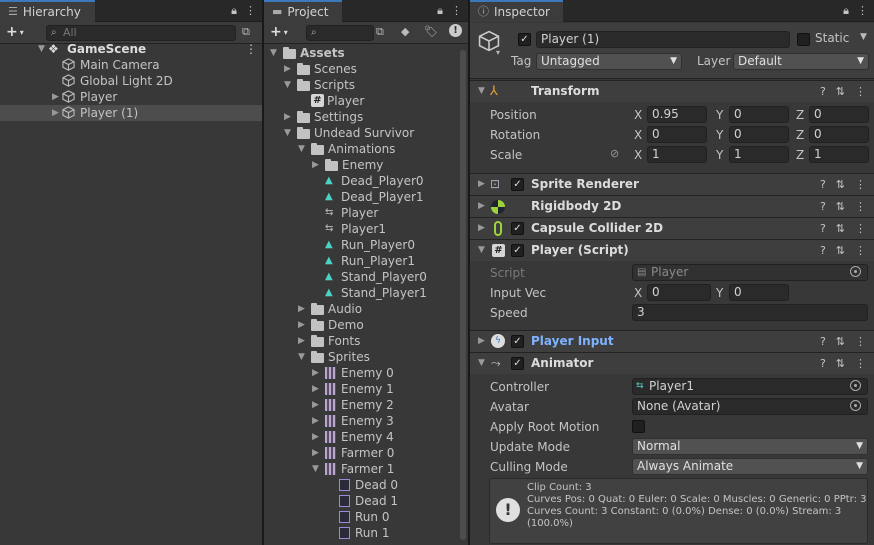 Image resolution: width=874 pixels, height=545 pixels. Describe the element at coordinates (366, 501) in the screenshot. I see `project-item: Dead 1` at that location.